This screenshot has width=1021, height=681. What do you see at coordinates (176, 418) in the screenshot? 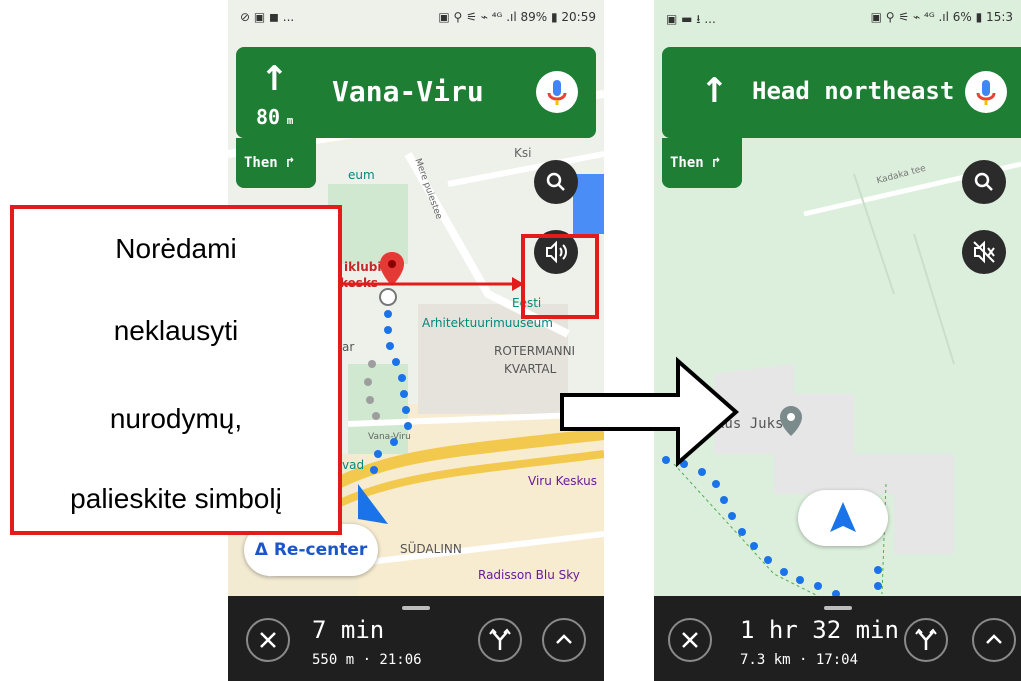
I see `callout-line-3: nurodymų,` at bounding box center [176, 418].